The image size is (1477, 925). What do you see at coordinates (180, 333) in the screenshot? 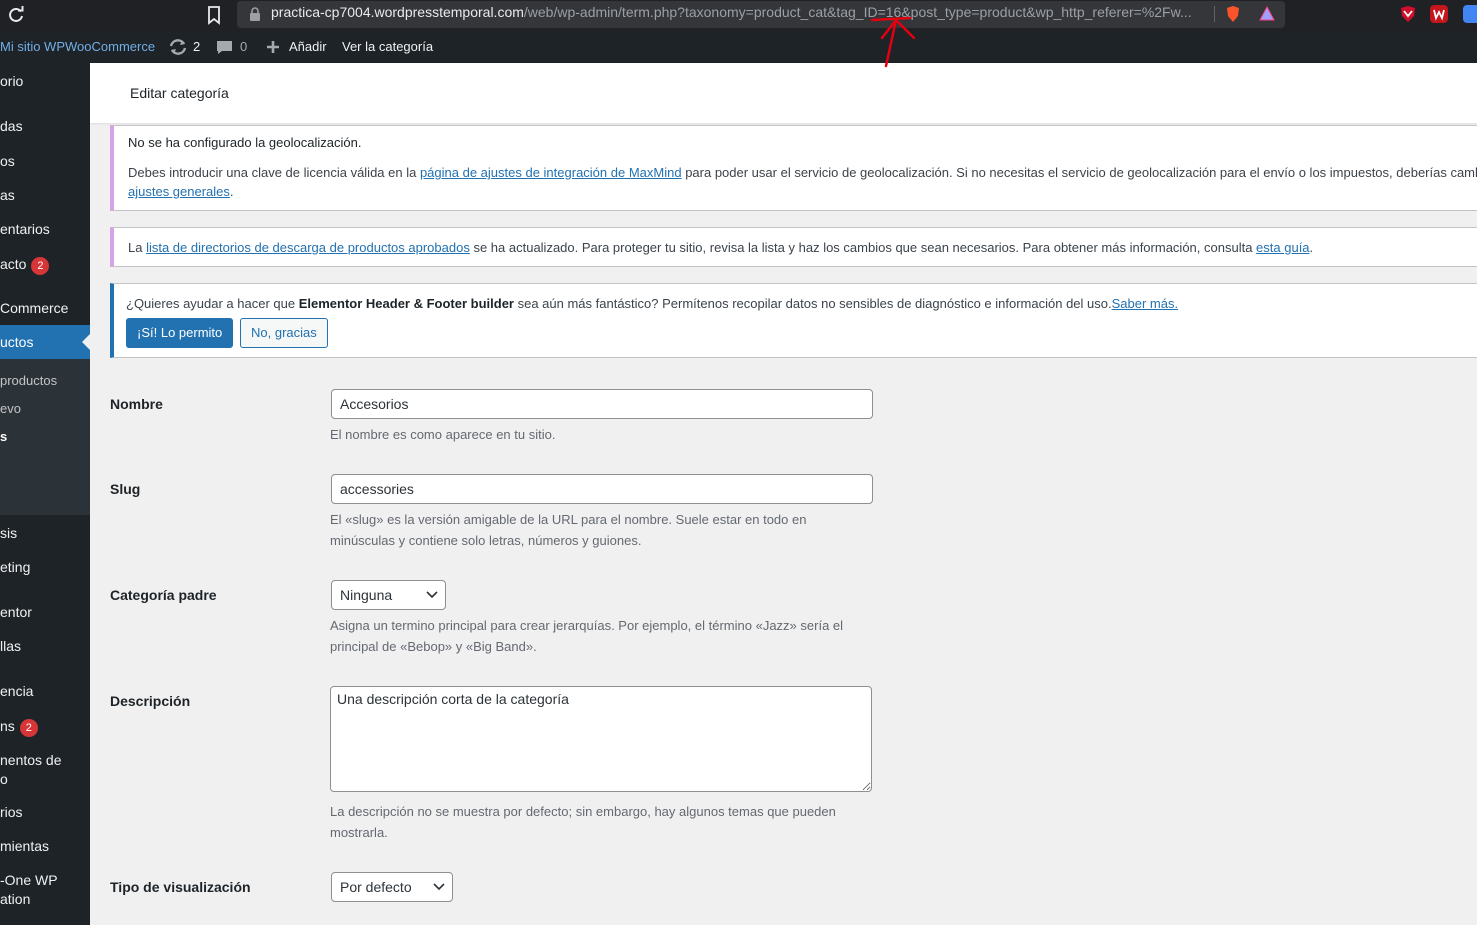
I see `allow-tracking-button: ¡Sí! Lo permito` at bounding box center [180, 333].